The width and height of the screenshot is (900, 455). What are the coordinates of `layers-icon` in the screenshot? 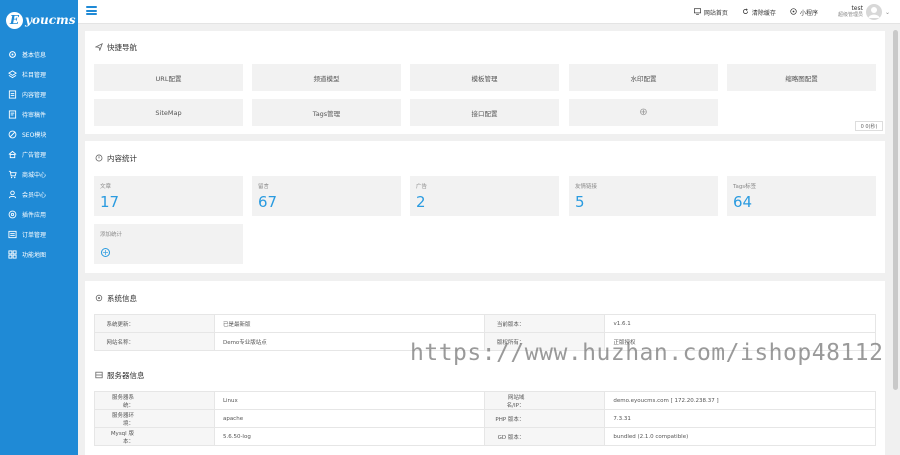 It's located at (12, 74).